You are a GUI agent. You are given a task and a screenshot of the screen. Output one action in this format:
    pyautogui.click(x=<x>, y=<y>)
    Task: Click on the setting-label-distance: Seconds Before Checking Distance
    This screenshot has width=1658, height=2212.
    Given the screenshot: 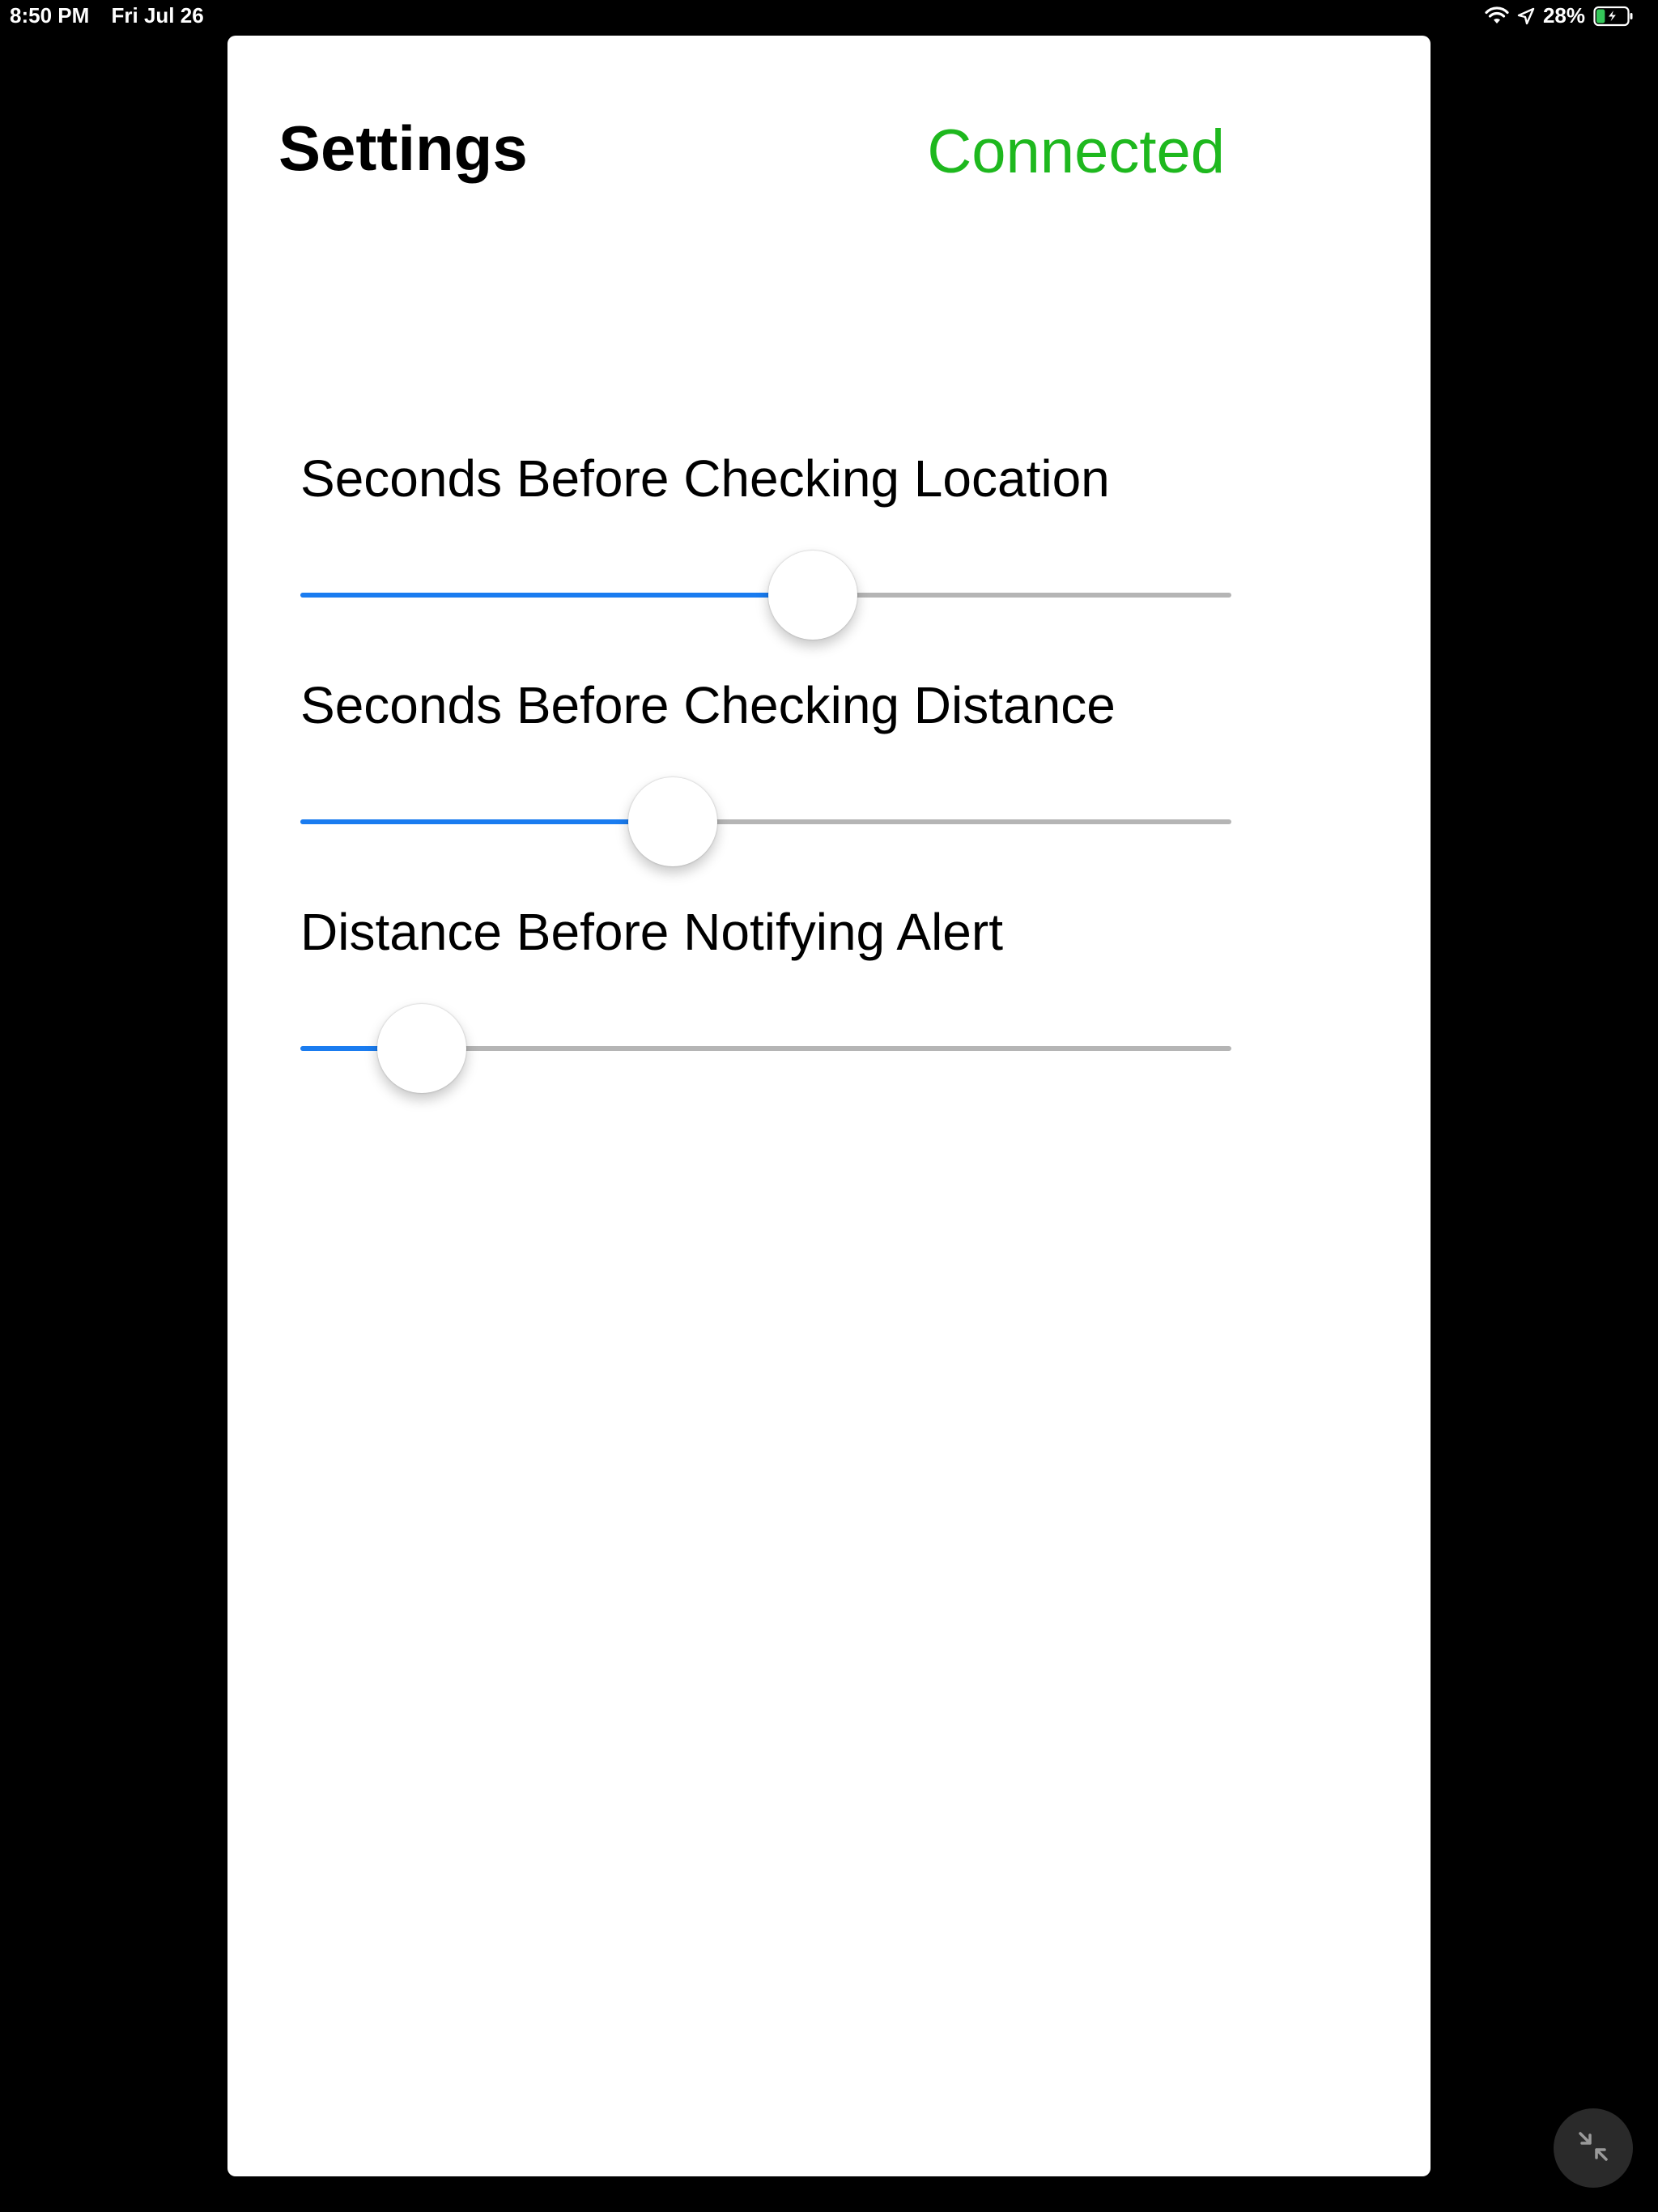 What is the action you would take?
    pyautogui.click(x=708, y=705)
    